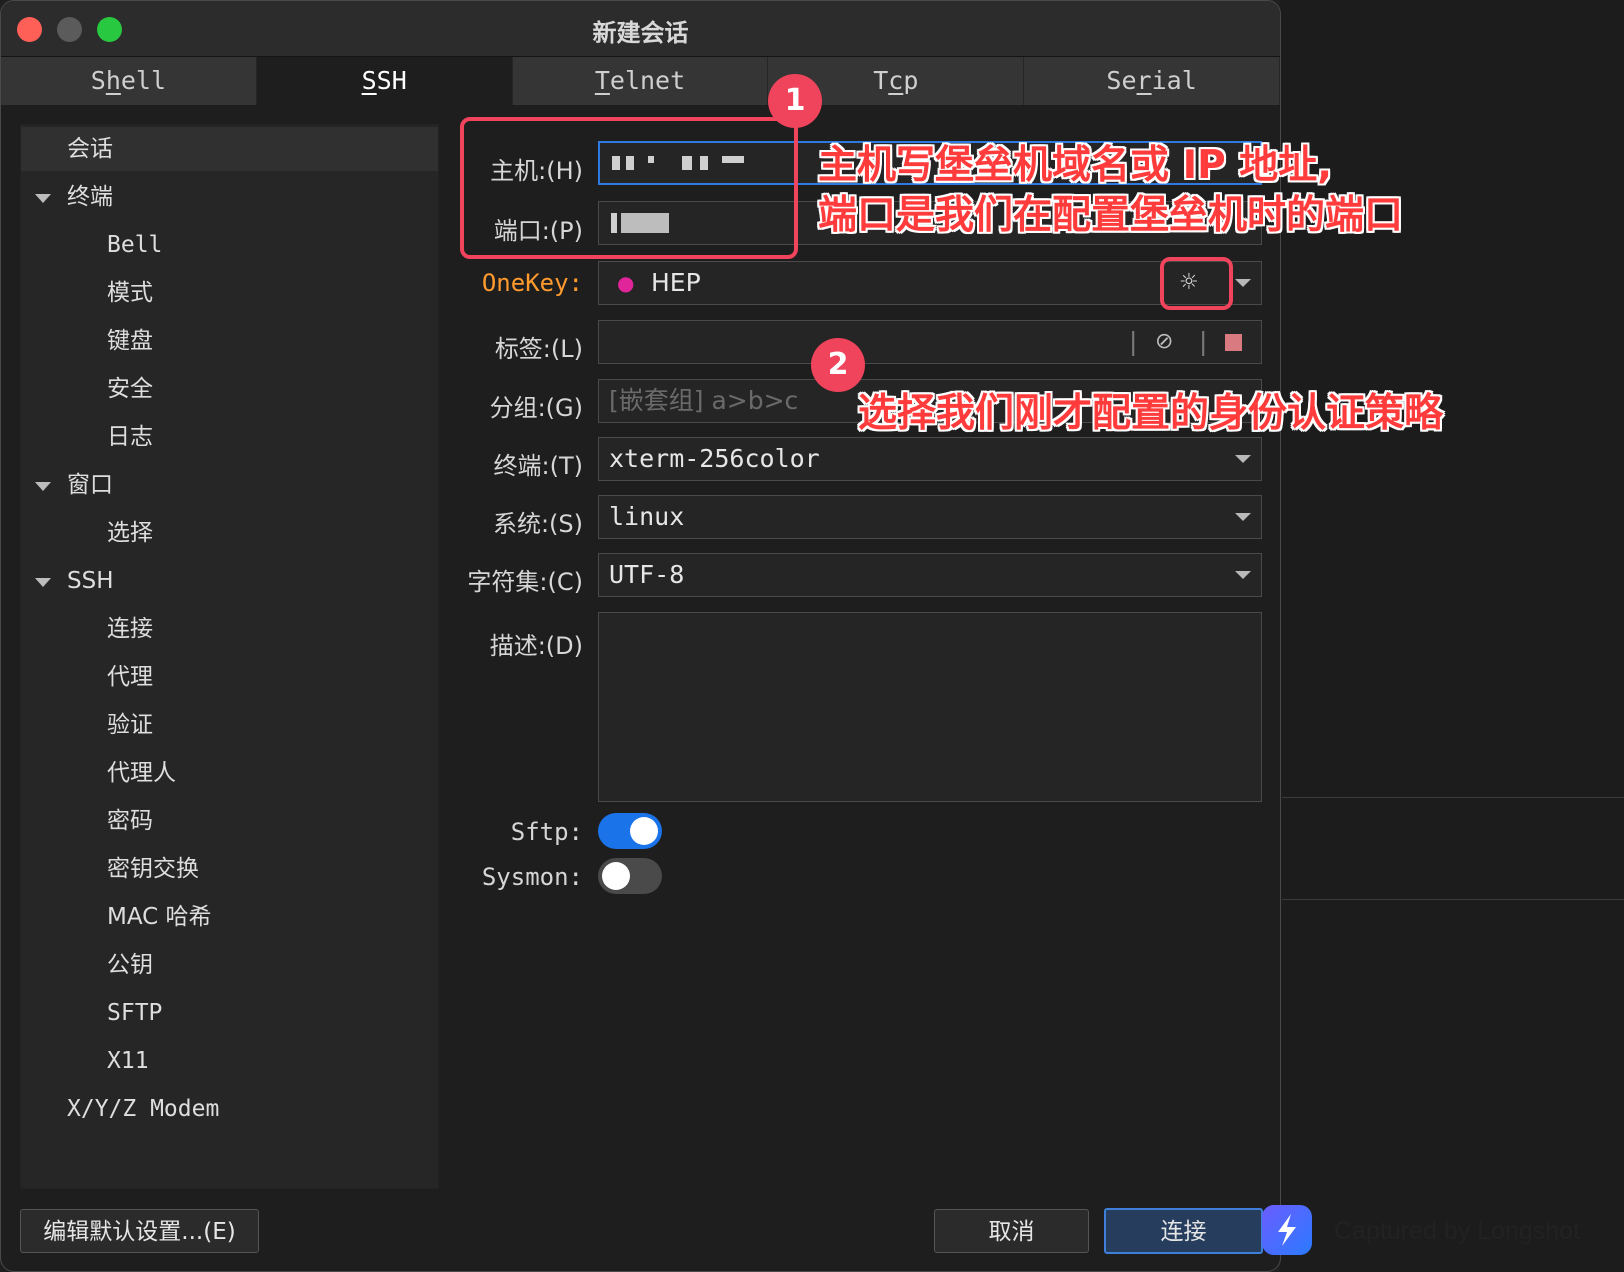 The width and height of the screenshot is (1624, 1272). I want to click on tab-shell: Shell, so click(129, 81).